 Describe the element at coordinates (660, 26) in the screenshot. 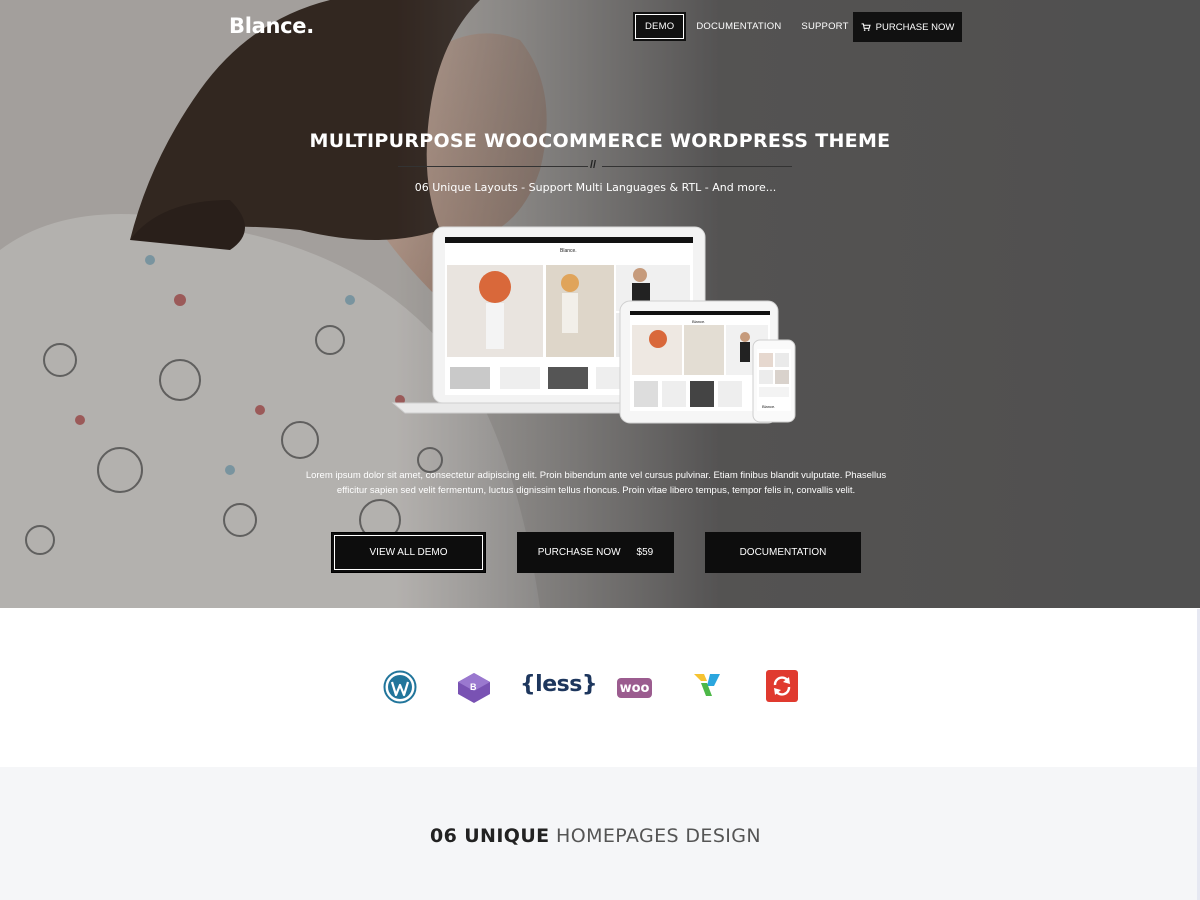

I see `nav-demo: DEMO` at that location.